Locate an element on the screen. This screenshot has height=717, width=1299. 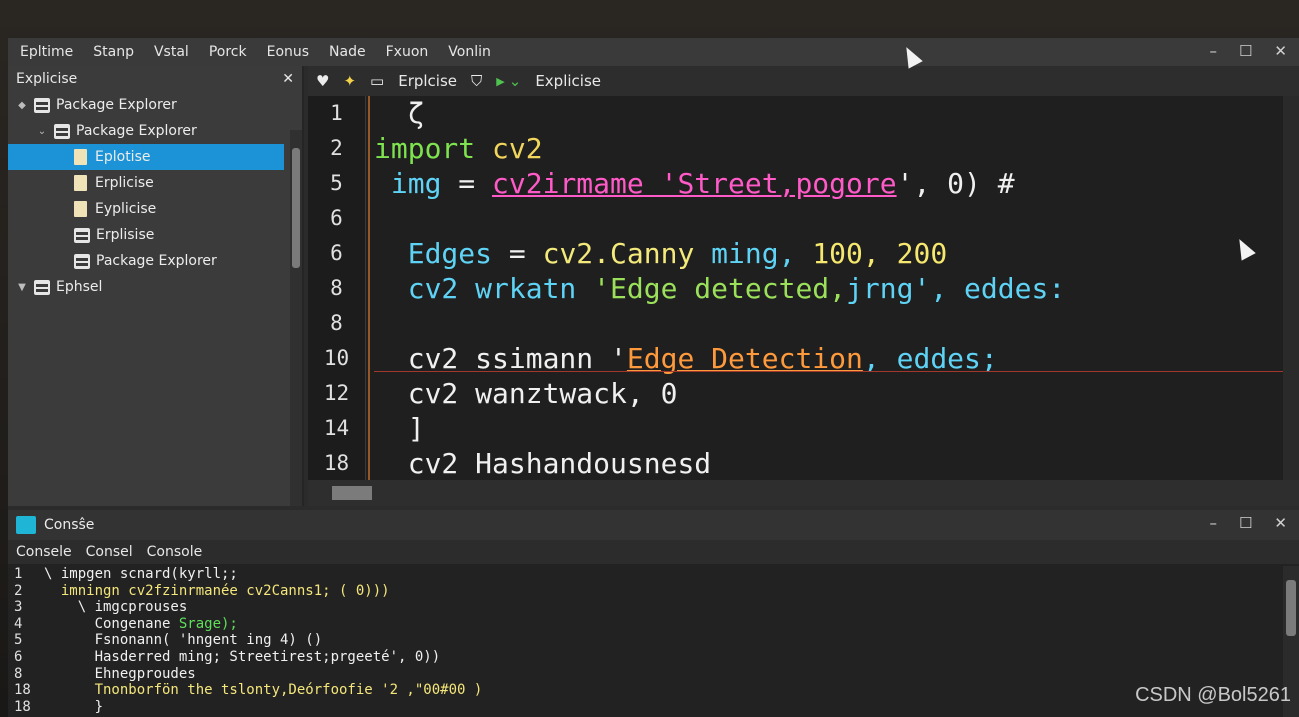
watermark: CSDN @Bol5261 is located at coordinates (1213, 695).